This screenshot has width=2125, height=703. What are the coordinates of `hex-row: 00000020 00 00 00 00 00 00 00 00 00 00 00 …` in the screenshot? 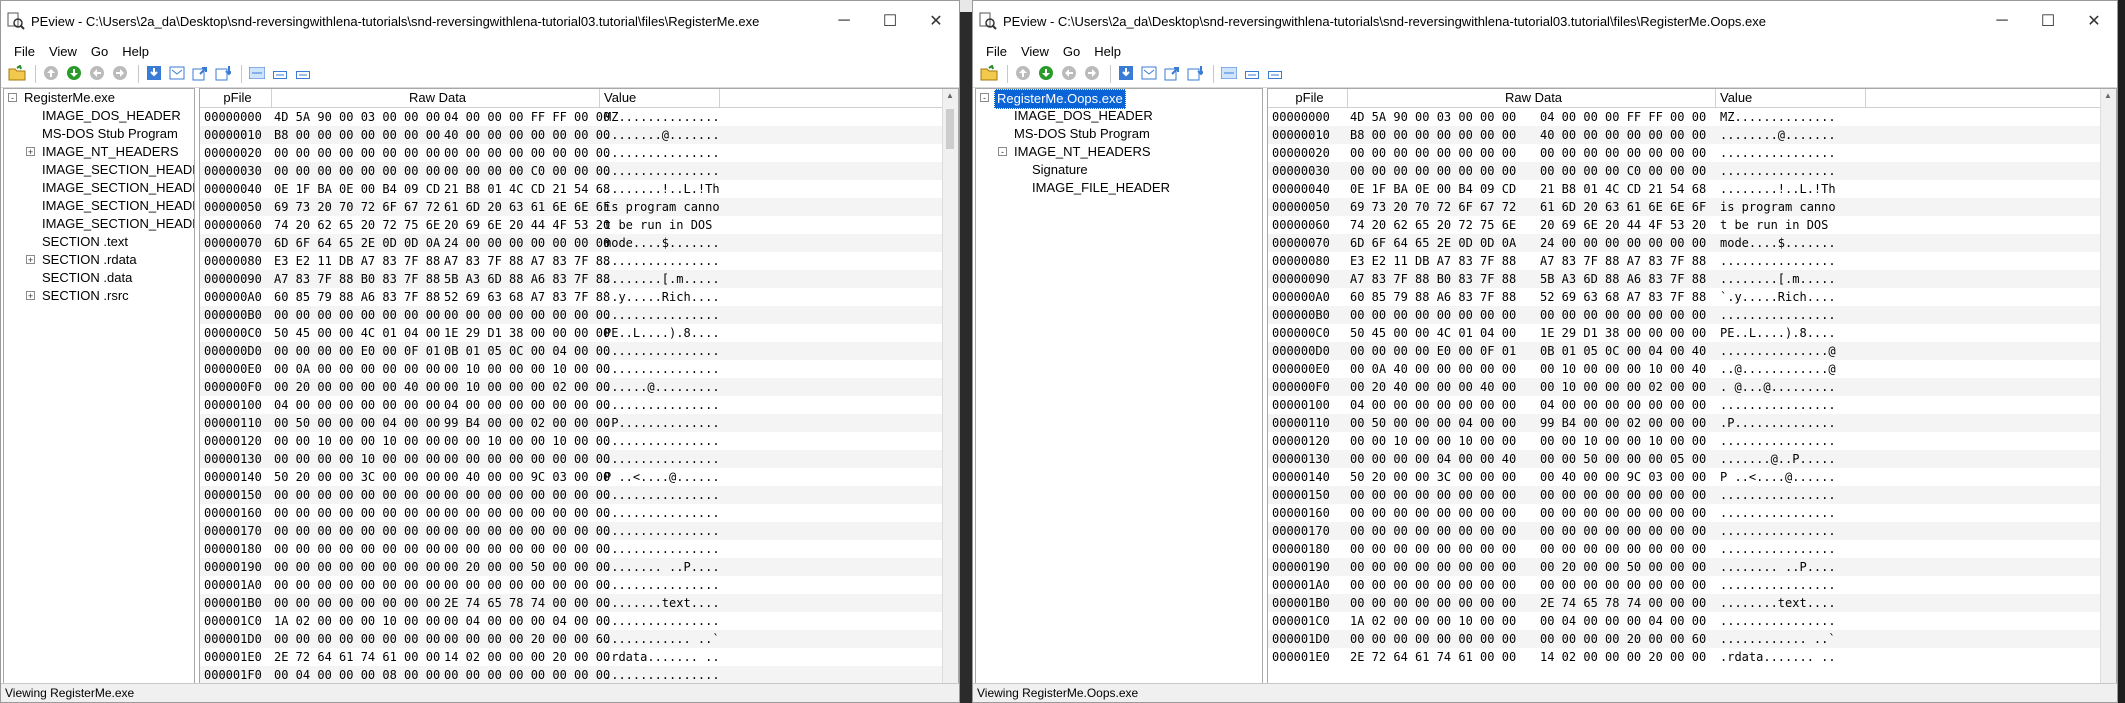 It's located at (1692, 153).